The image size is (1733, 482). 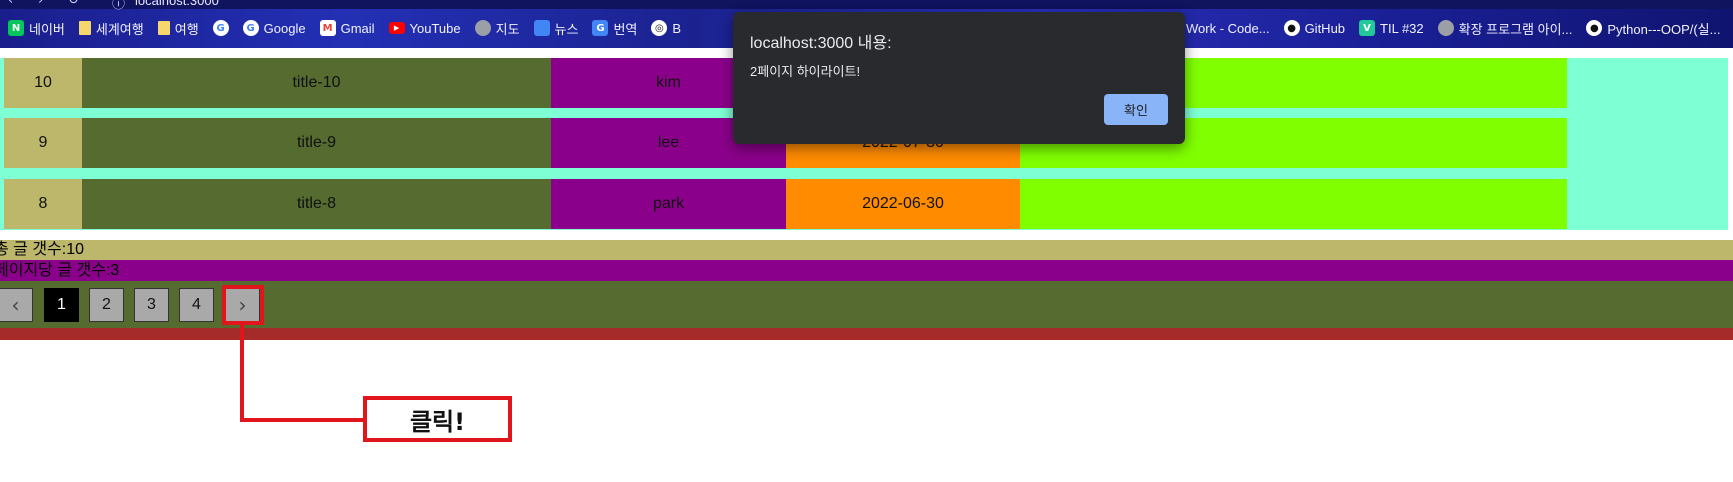 I want to click on naver-icon: N, so click(x=16, y=28).